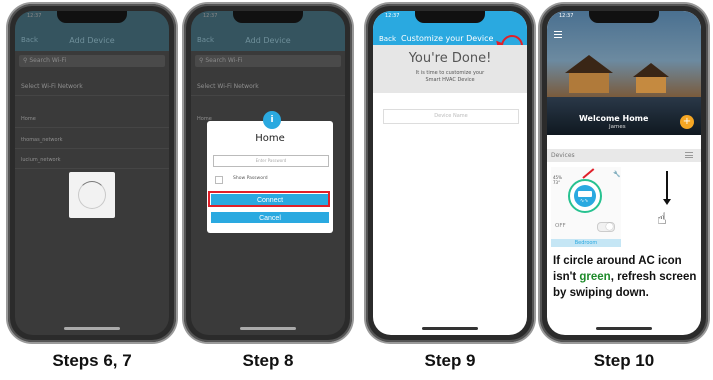  What do you see at coordinates (667, 186) in the screenshot?
I see `down-arrow-icon` at bounding box center [667, 186].